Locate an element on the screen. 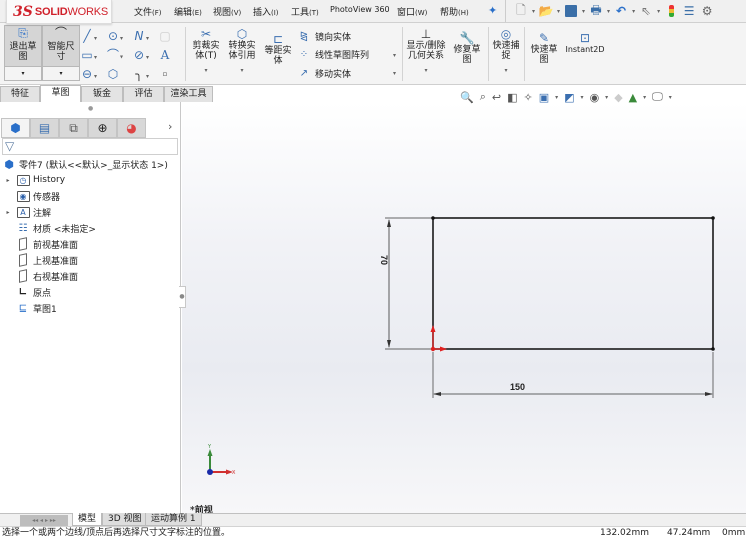 Image resolution: width=746 pixels, height=540 pixels. exit-sketch-button: ⎘ 退出草图 ▾ is located at coordinates (23, 53).